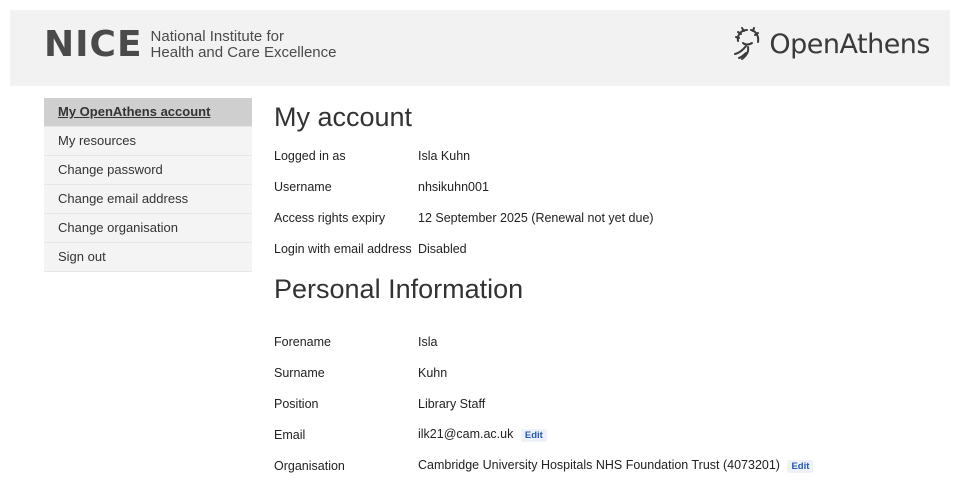 Image resolution: width=960 pixels, height=481 pixels. Describe the element at coordinates (452, 403) in the screenshot. I see `field-value: Library Staff` at that location.